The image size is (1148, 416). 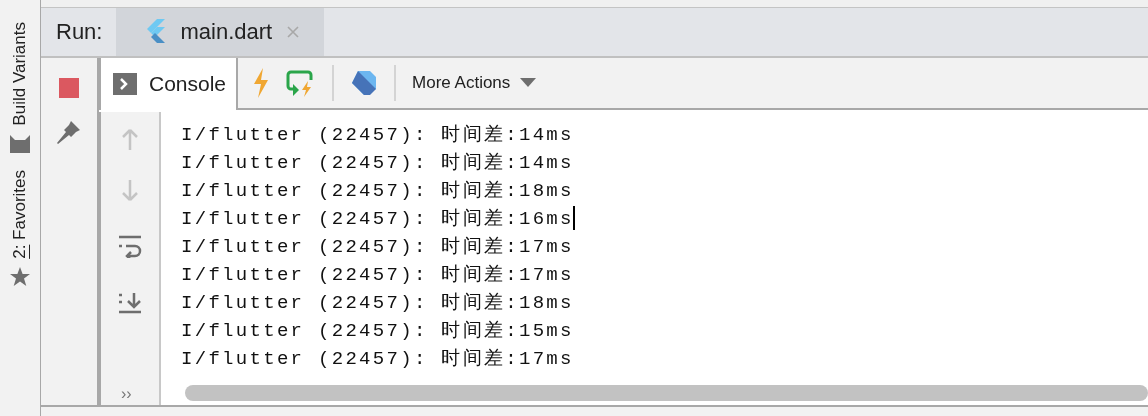 I want to click on more-actions-button: More Actions, so click(x=474, y=83).